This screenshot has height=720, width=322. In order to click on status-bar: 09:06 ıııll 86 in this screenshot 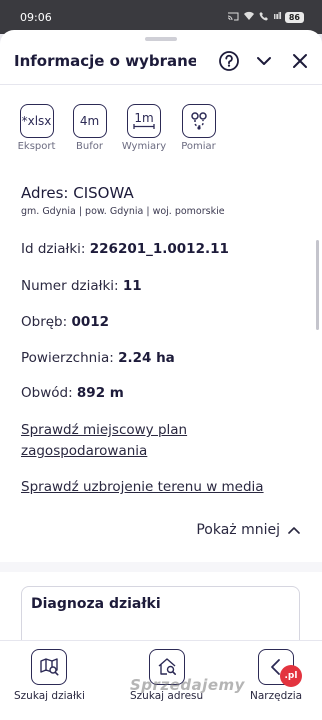, I will do `click(161, 17)`.